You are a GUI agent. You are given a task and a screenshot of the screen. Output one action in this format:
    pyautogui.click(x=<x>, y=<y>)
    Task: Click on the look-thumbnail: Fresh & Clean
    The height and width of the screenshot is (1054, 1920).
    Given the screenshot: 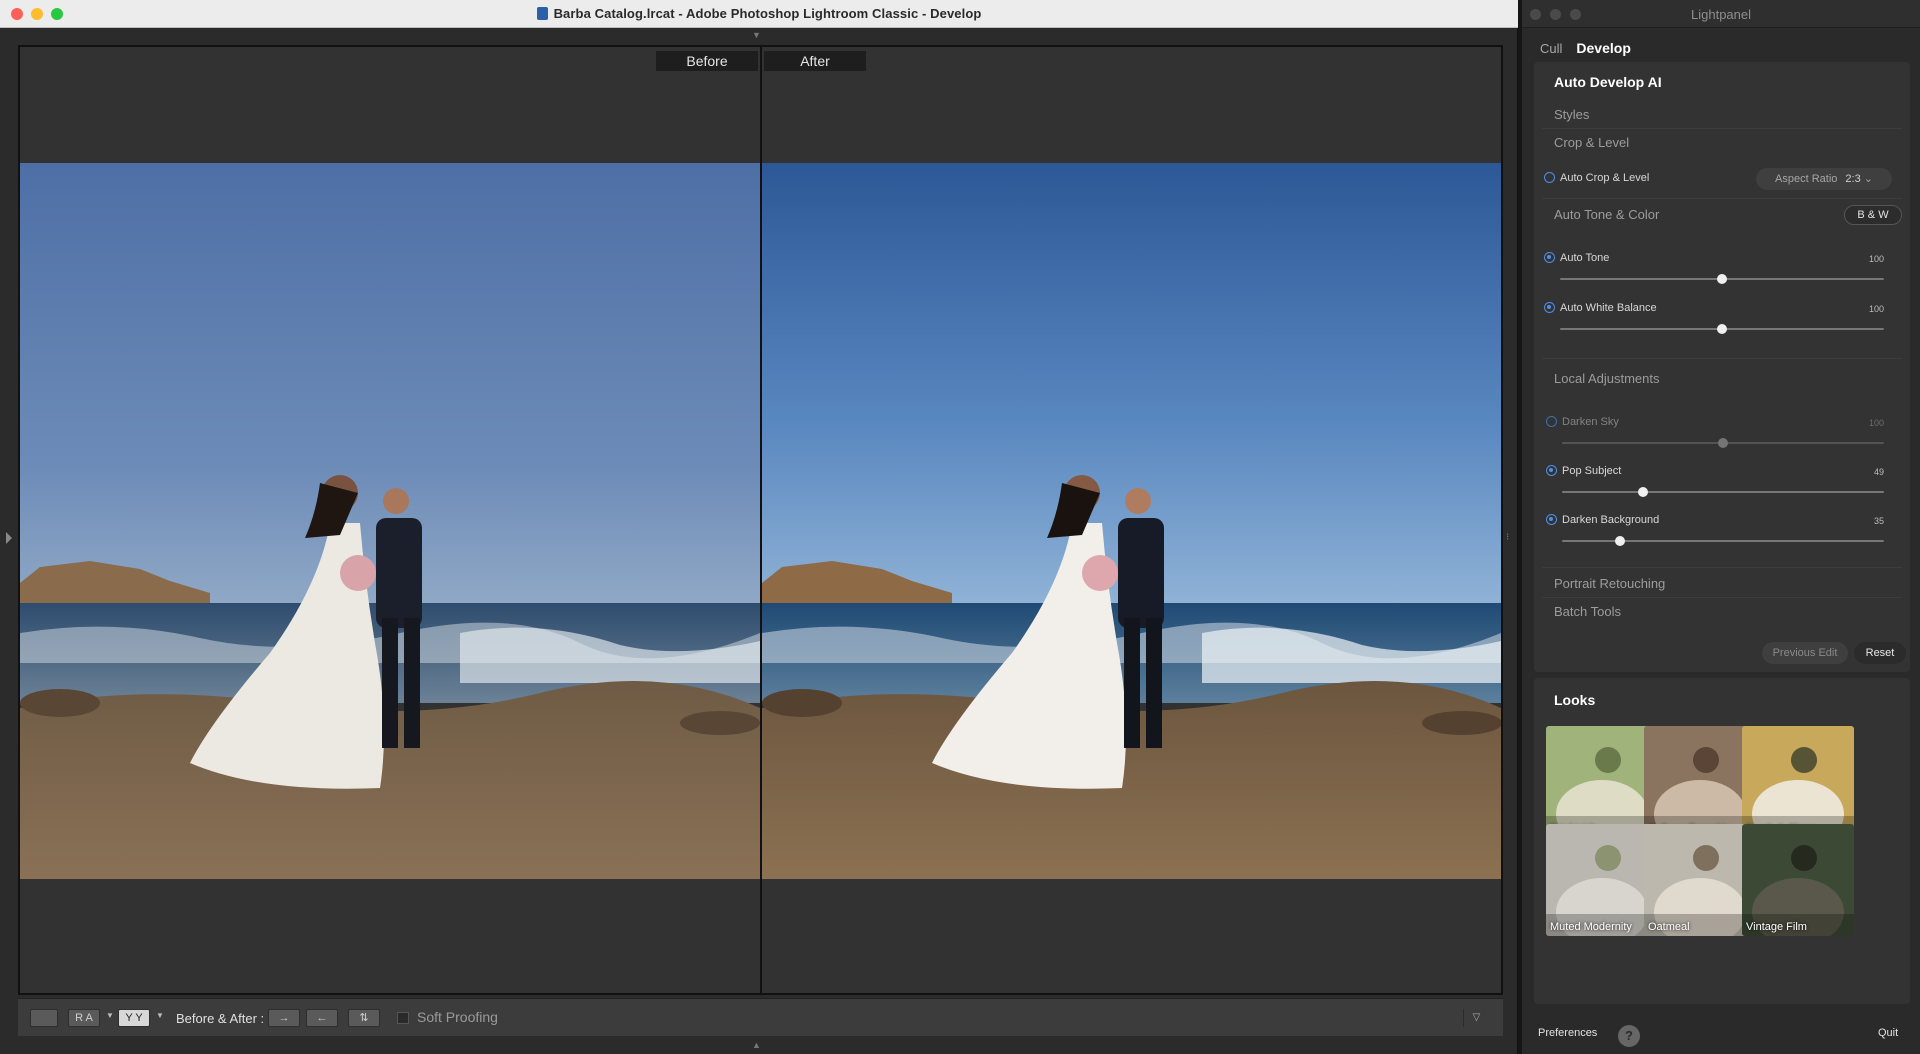 What is the action you would take?
    pyautogui.click(x=1798, y=782)
    